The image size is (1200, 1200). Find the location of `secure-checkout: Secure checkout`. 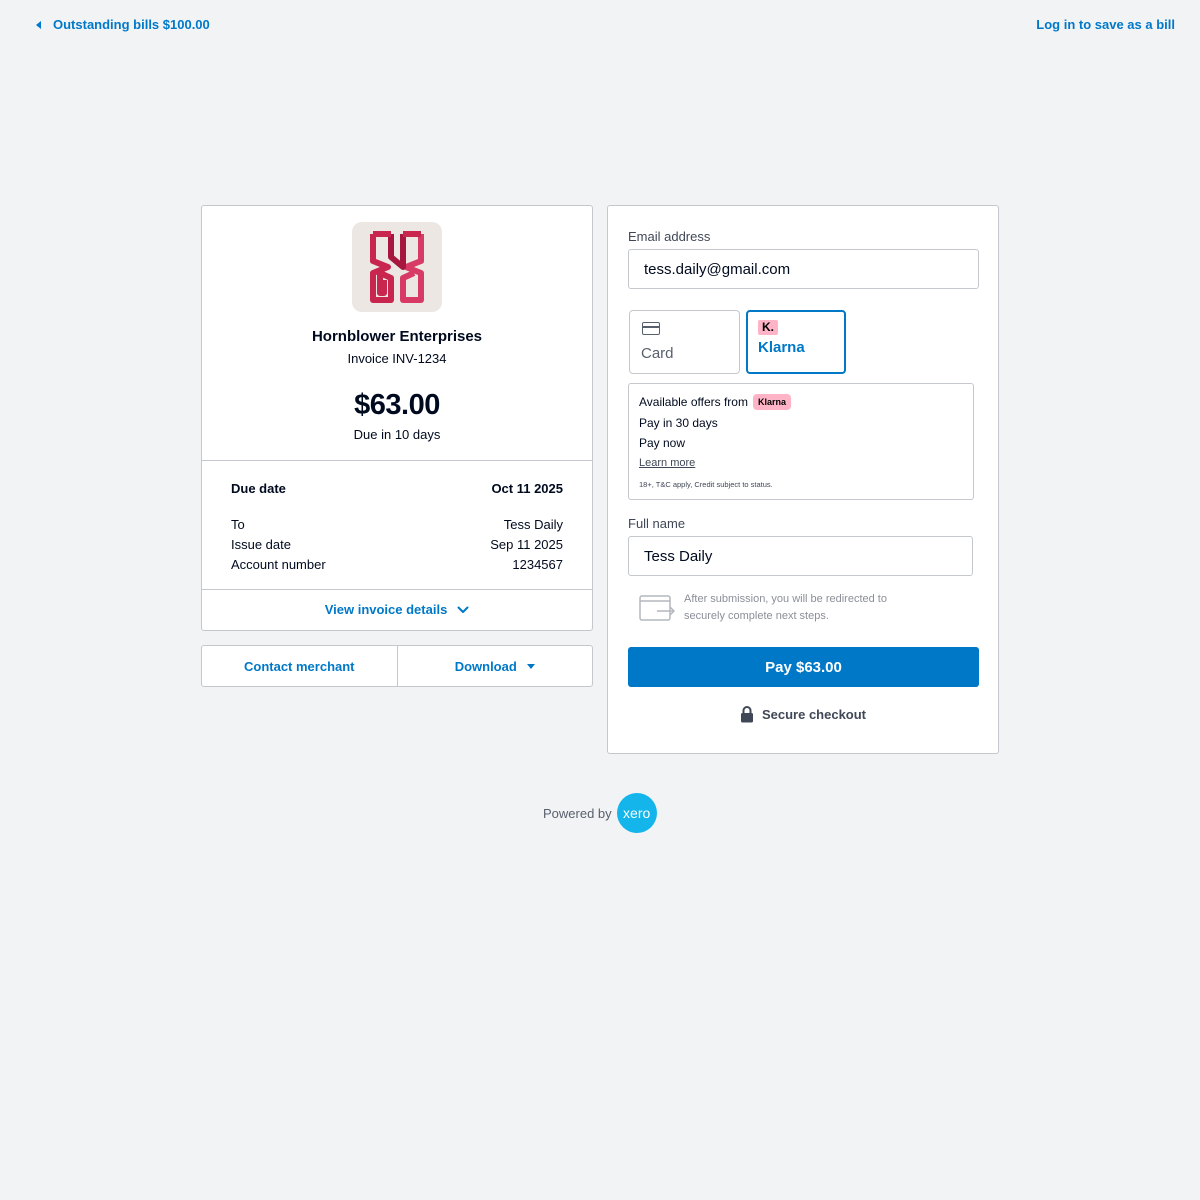

secure-checkout: Secure checkout is located at coordinates (803, 714).